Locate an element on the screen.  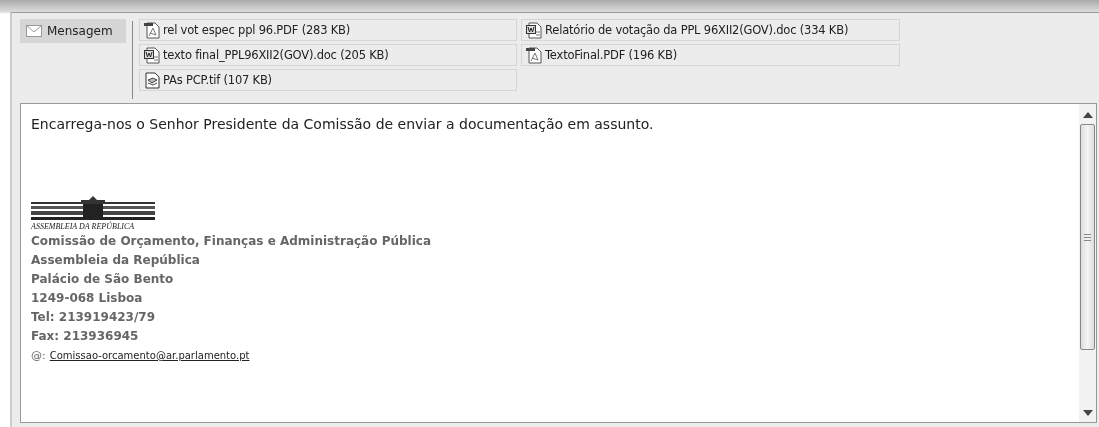
signature-line: Tel: 213919423/79 is located at coordinates (94, 317).